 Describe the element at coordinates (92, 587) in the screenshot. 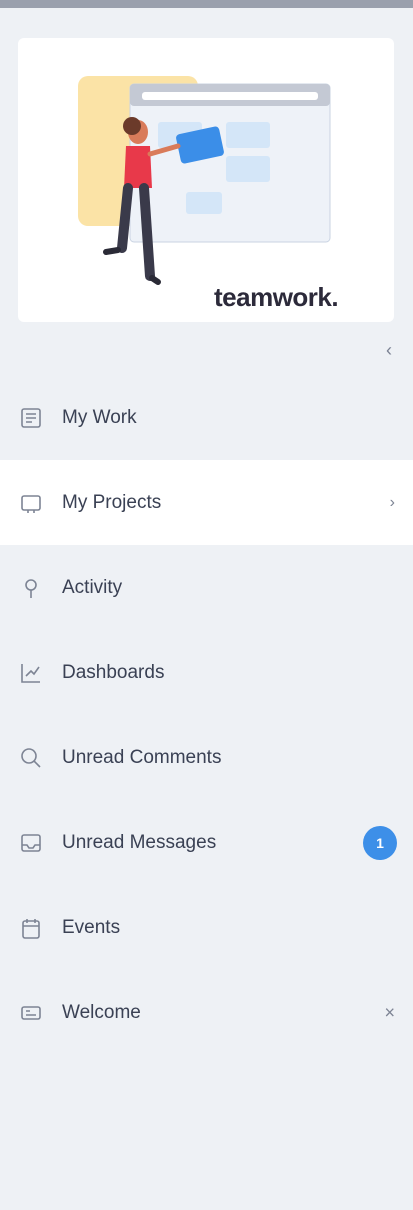

I see `sidebar-item-label: Activity` at that location.